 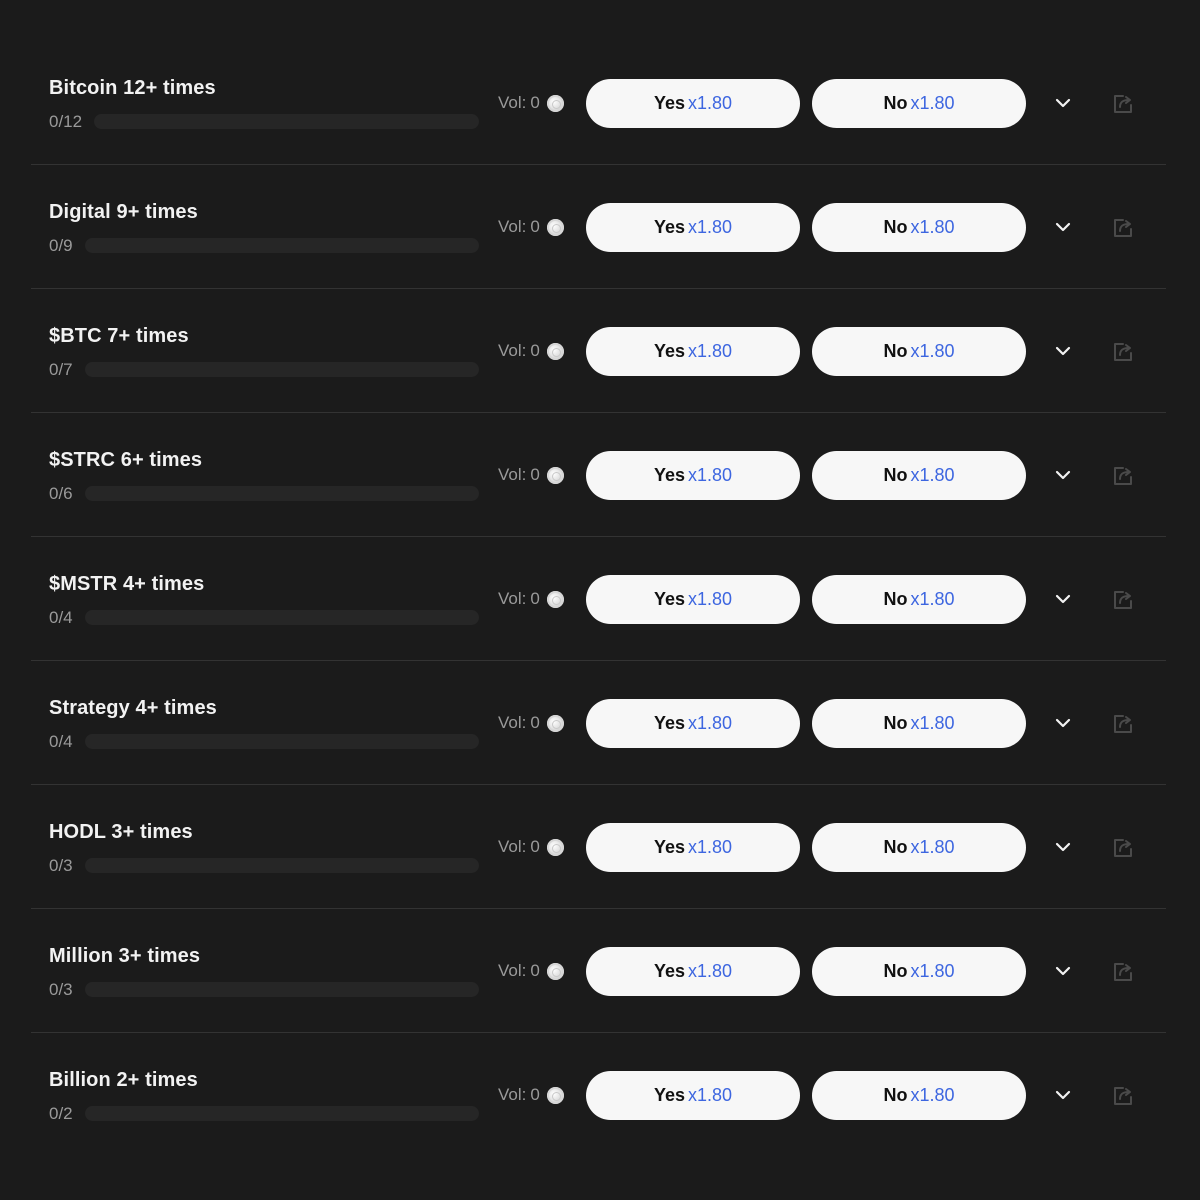 What do you see at coordinates (61, 369) in the screenshot?
I see `progress-count: 0/7` at bounding box center [61, 369].